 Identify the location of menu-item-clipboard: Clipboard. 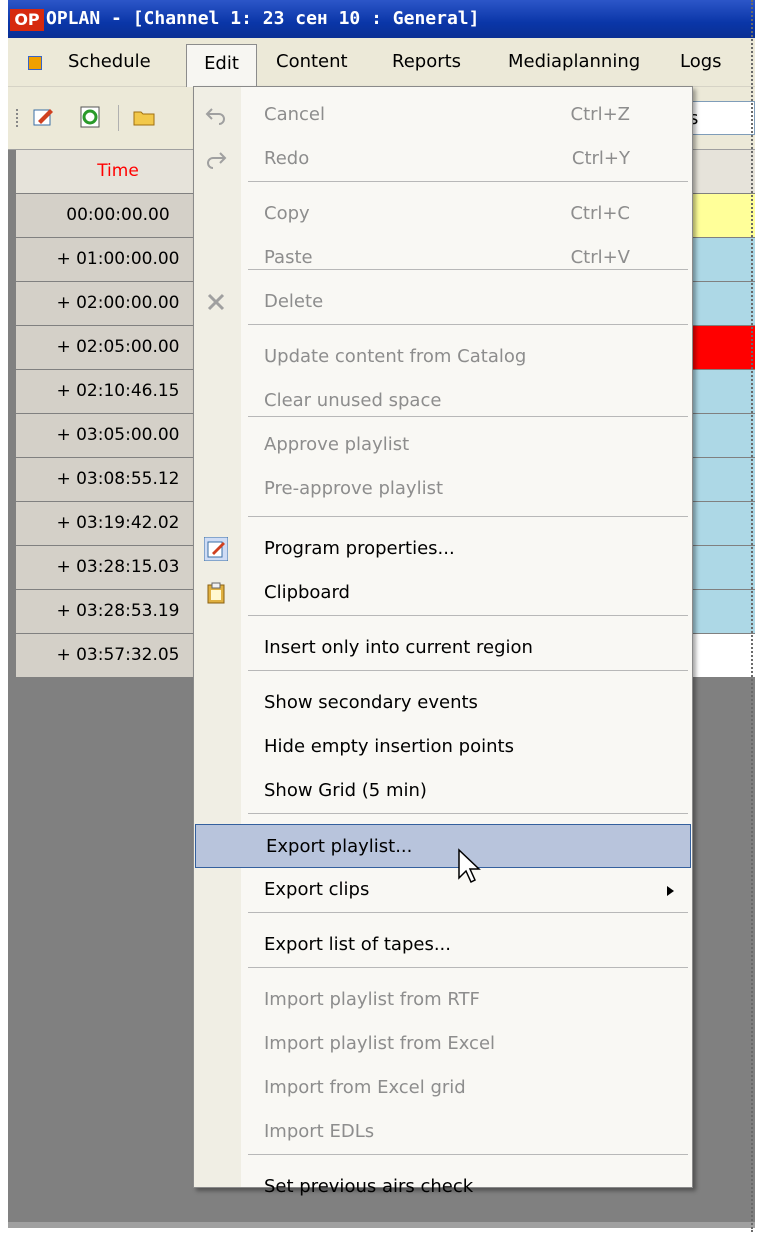
(443, 593).